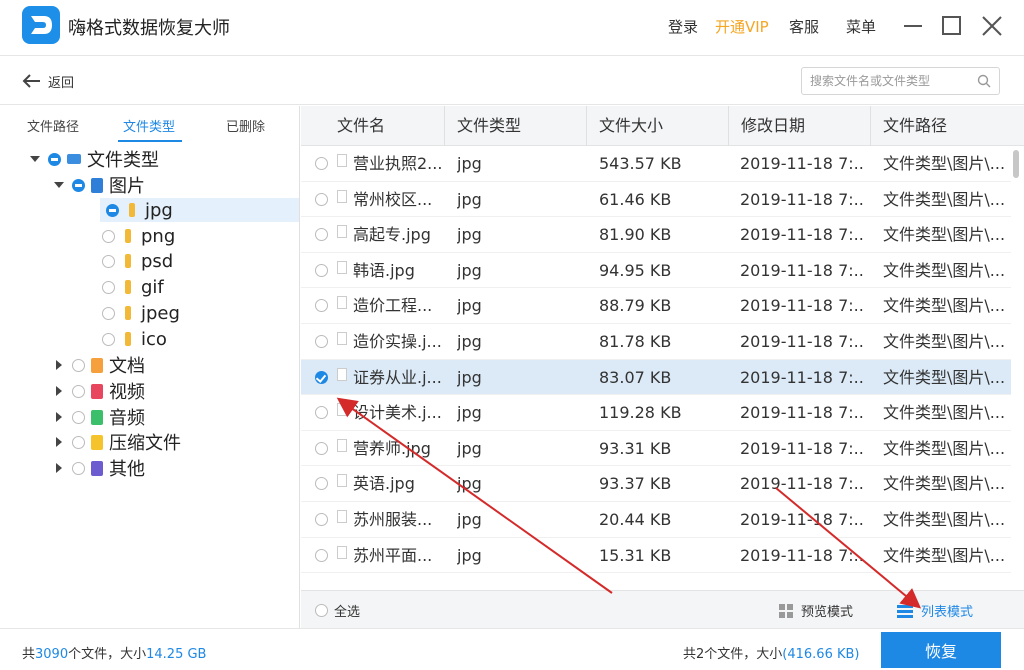  What do you see at coordinates (97, 185) in the screenshot?
I see `image-file-icon` at bounding box center [97, 185].